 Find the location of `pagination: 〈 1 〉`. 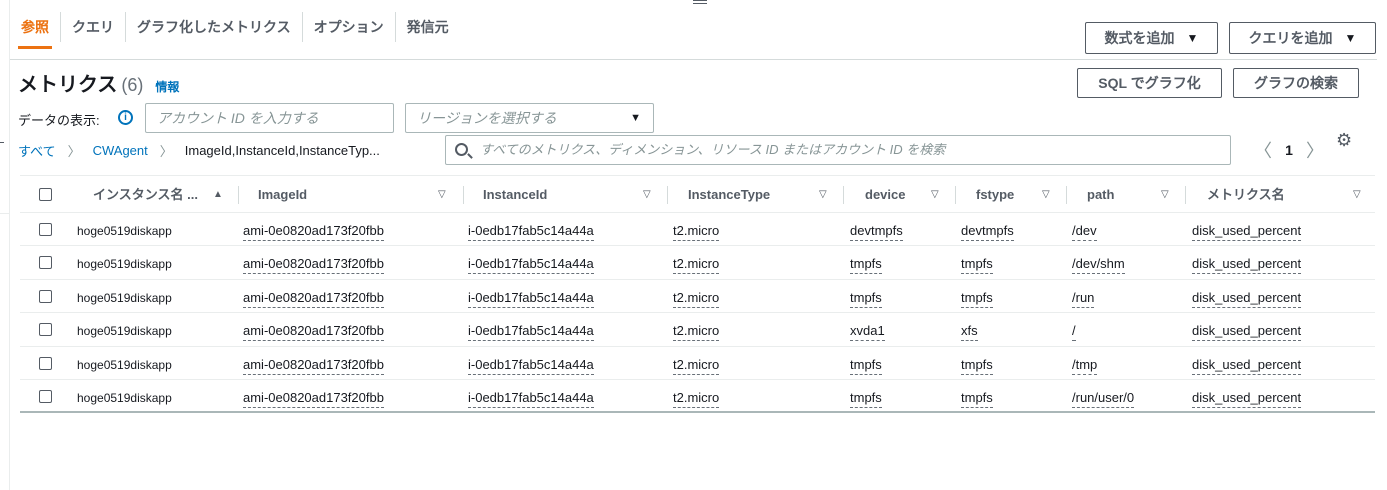

pagination: 〈 1 〉 is located at coordinates (1289, 150).